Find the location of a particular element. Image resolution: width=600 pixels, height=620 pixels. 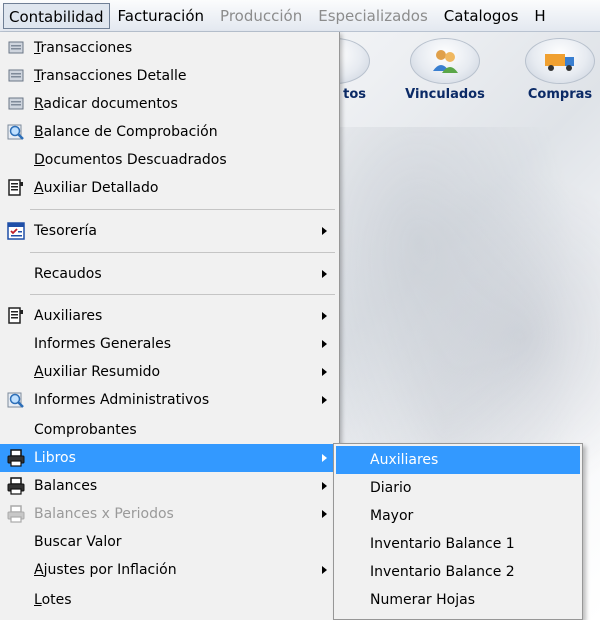

menu-contabilidad: Contabilidad is located at coordinates (56, 15).